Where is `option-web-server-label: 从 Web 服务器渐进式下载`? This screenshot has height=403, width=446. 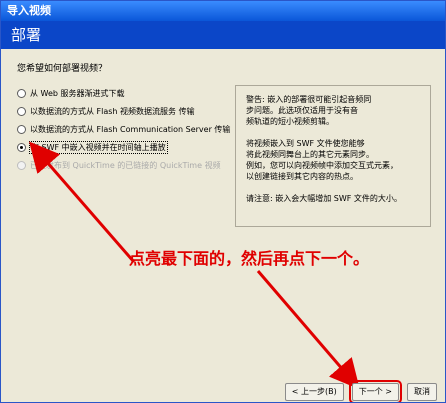 option-web-server-label: 从 Web 服务器渐进式下载 is located at coordinates (77, 93).